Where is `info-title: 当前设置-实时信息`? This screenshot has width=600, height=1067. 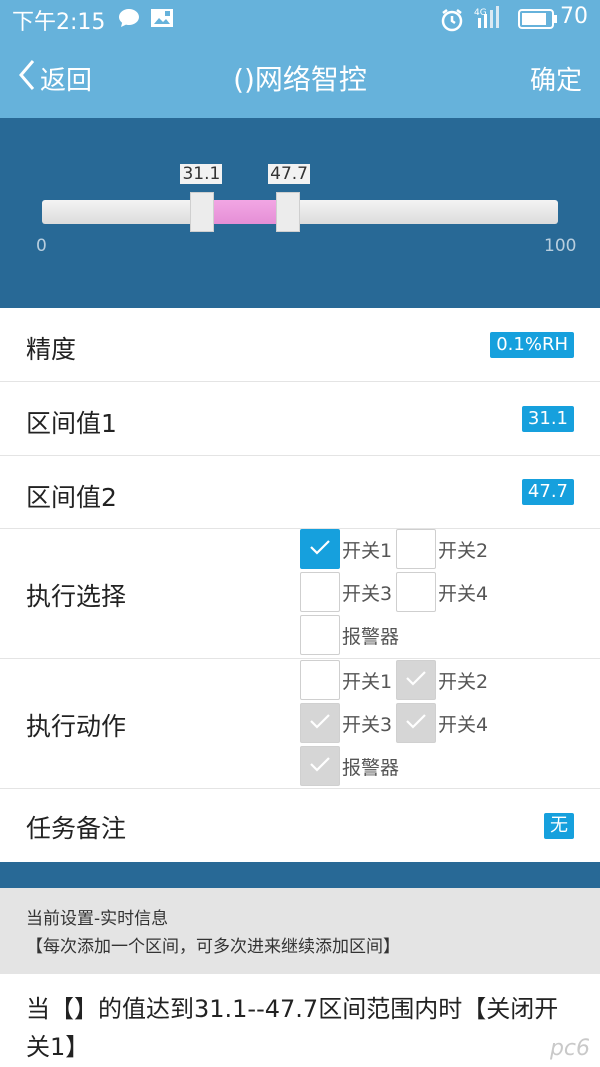
info-title: 当前设置-实时信息 is located at coordinates (97, 919).